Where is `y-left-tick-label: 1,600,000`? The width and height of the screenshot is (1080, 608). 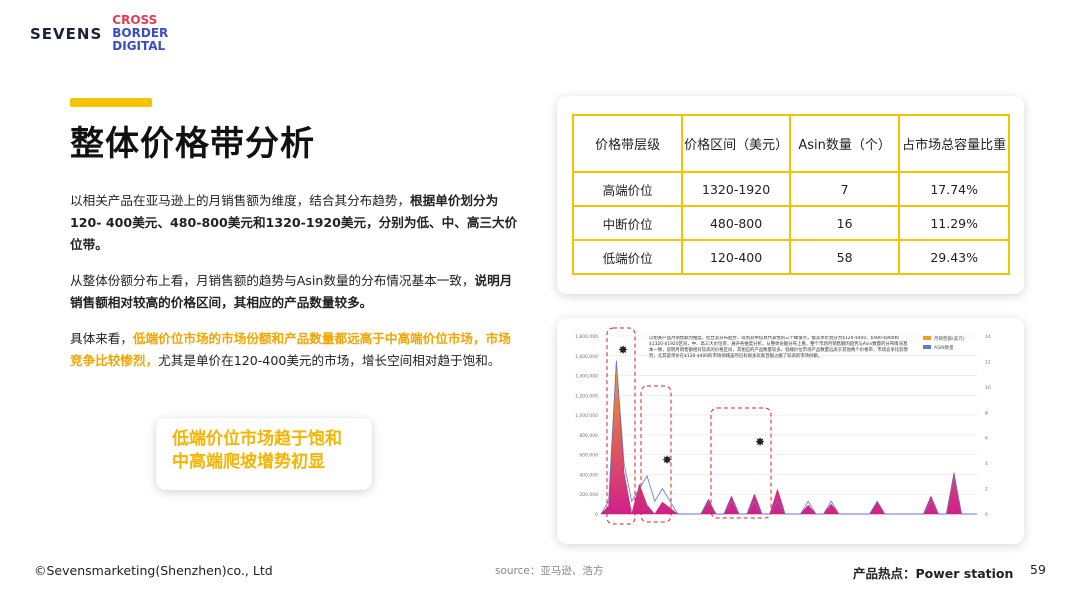
y-left-tick-label: 1,600,000 is located at coordinates (586, 357).